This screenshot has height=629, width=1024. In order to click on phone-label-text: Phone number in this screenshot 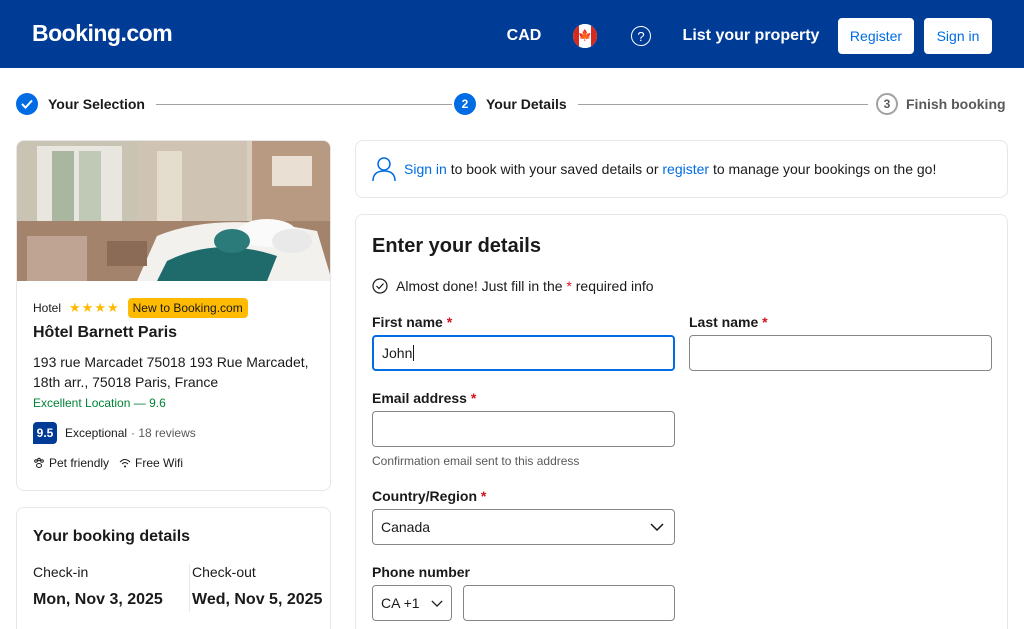, I will do `click(421, 572)`.